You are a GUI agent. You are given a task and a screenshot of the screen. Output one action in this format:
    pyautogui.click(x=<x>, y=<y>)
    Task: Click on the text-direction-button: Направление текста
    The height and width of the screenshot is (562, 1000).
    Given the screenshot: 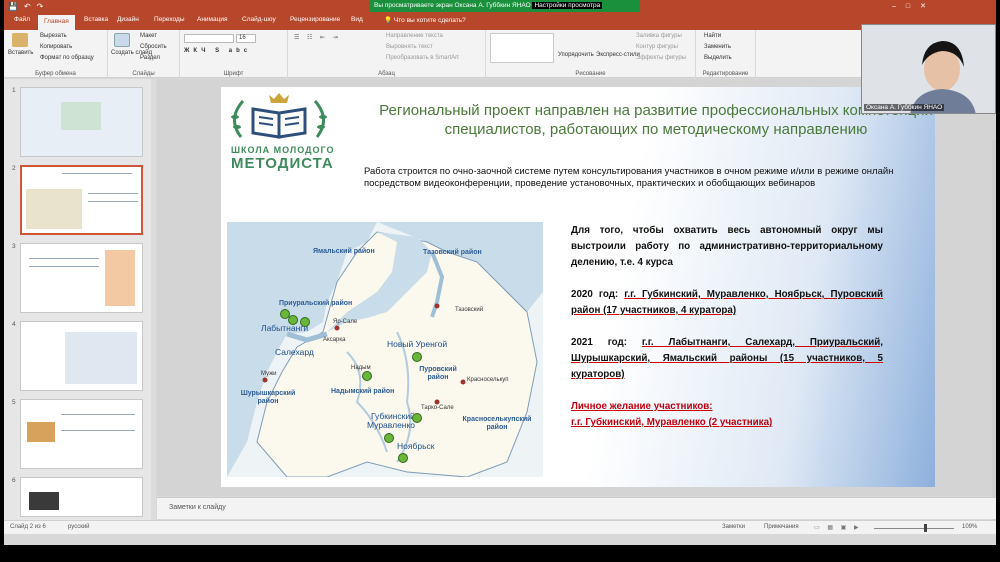 What is the action you would take?
    pyautogui.click(x=414, y=36)
    